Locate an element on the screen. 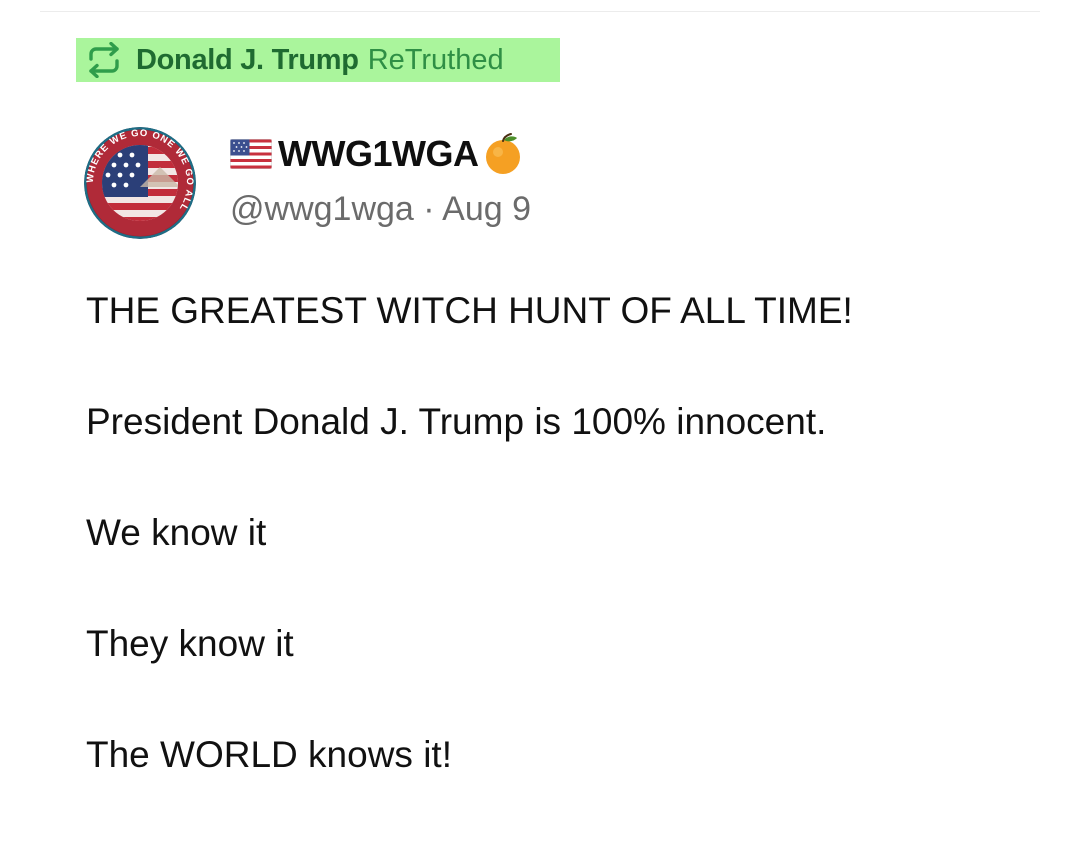 The height and width of the screenshot is (842, 1080). top-divider is located at coordinates (540, 11).